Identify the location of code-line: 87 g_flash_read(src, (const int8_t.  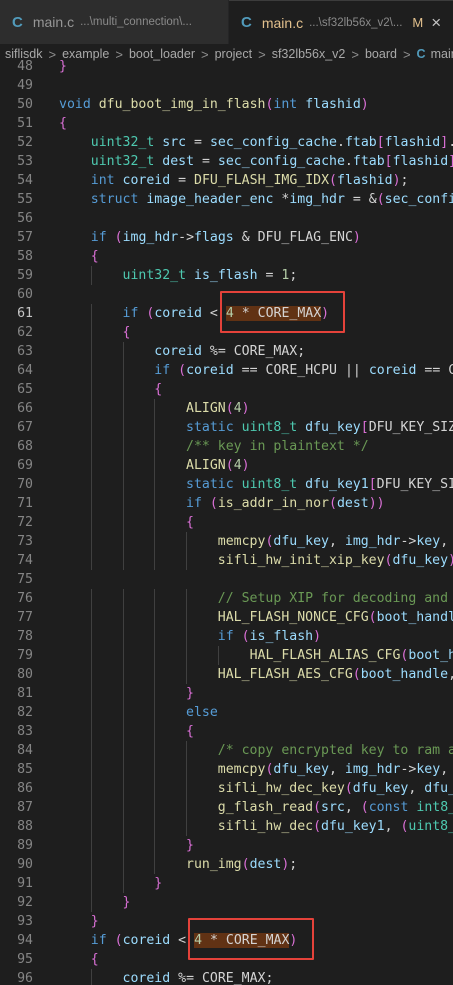
(226, 807).